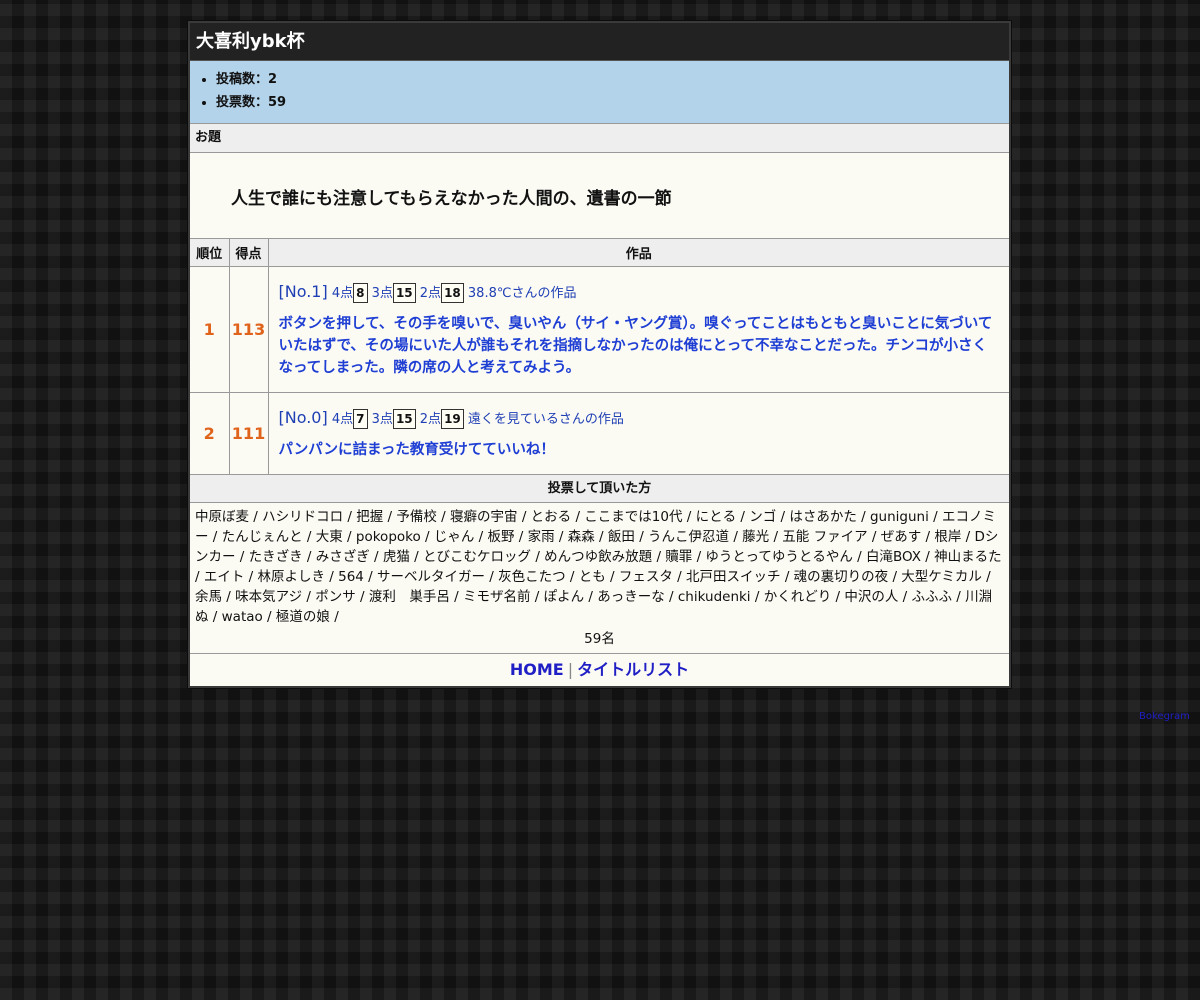 Image resolution: width=1200 pixels, height=1000 pixels. Describe the element at coordinates (599, 489) in the screenshot. I see `voters-label: 投票して頂いた方` at that location.